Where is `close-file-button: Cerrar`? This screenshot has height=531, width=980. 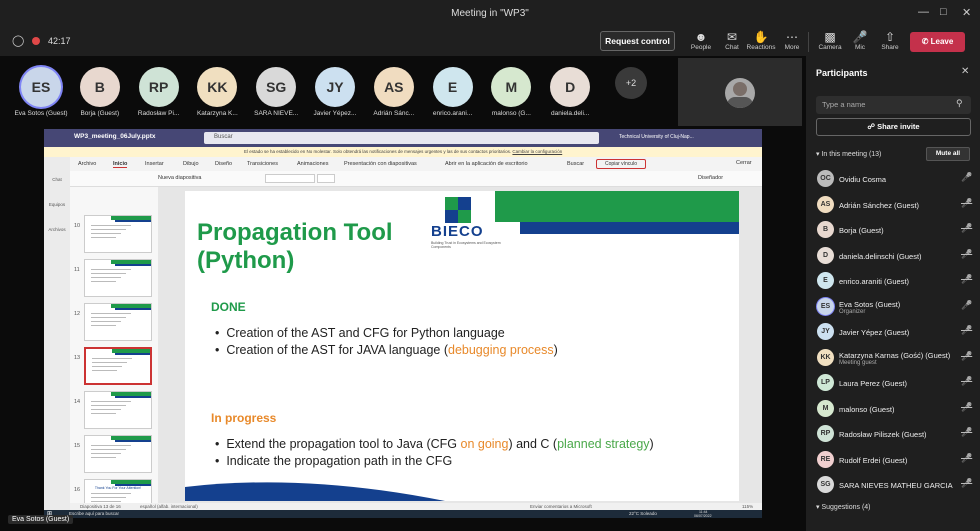
close-file-button: Cerrar is located at coordinates (744, 163).